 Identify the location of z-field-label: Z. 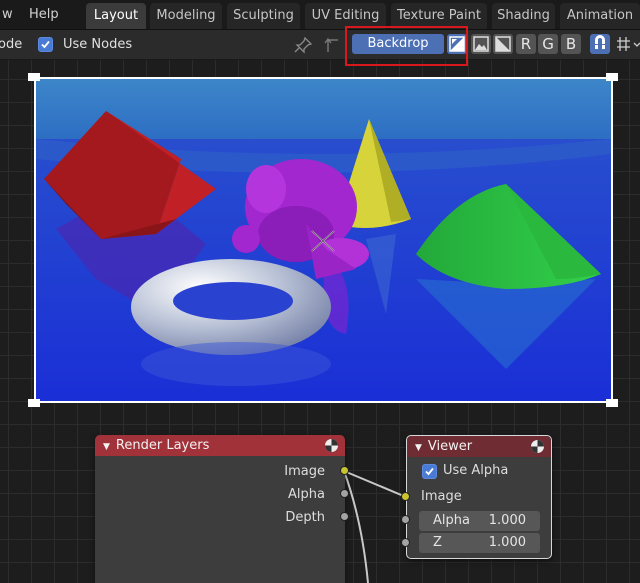
(437, 542).